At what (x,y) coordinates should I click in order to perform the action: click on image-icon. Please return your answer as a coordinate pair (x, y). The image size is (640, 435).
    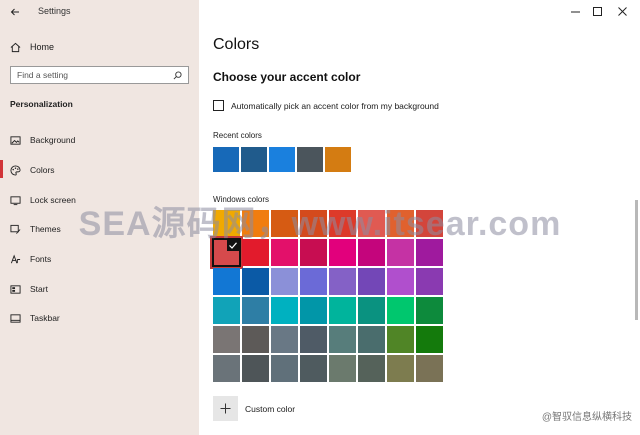
    Looking at the image, I should click on (15, 140).